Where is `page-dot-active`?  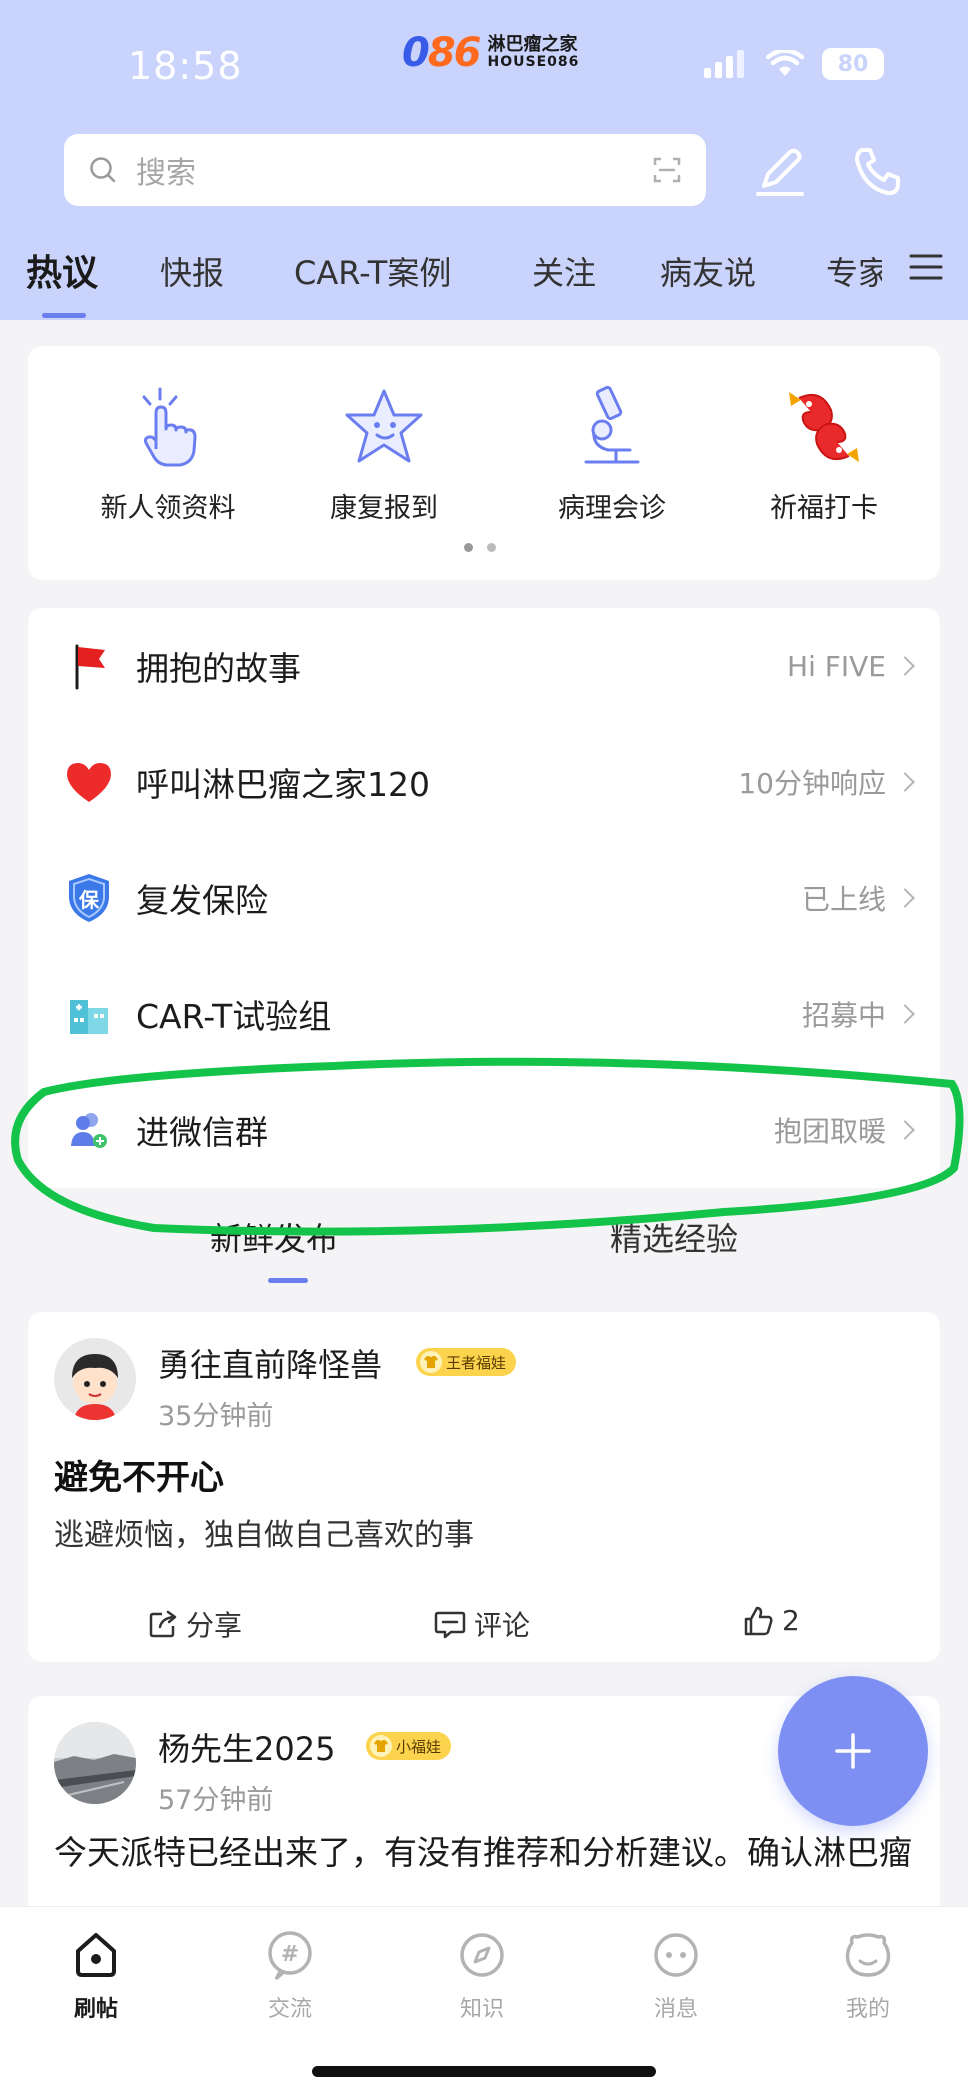
page-dot-active is located at coordinates (468, 547).